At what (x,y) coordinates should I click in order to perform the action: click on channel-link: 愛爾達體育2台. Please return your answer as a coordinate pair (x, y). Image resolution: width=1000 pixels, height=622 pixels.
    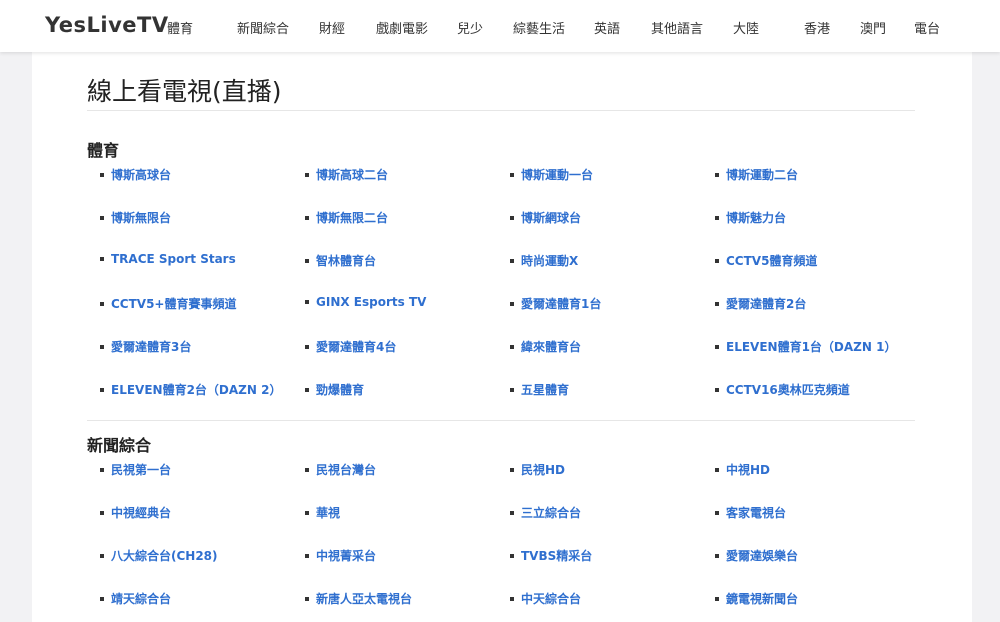
    Looking at the image, I should click on (760, 303).